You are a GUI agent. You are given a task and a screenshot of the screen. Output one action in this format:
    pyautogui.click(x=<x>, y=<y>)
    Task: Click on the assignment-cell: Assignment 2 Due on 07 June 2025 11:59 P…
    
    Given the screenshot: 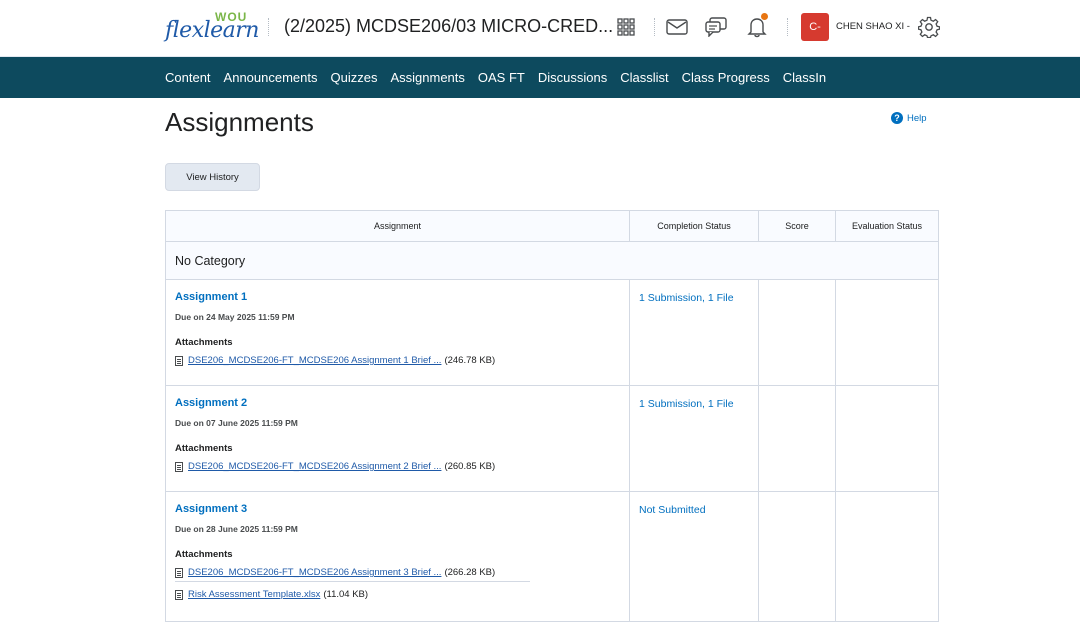 What is the action you would take?
    pyautogui.click(x=398, y=438)
    